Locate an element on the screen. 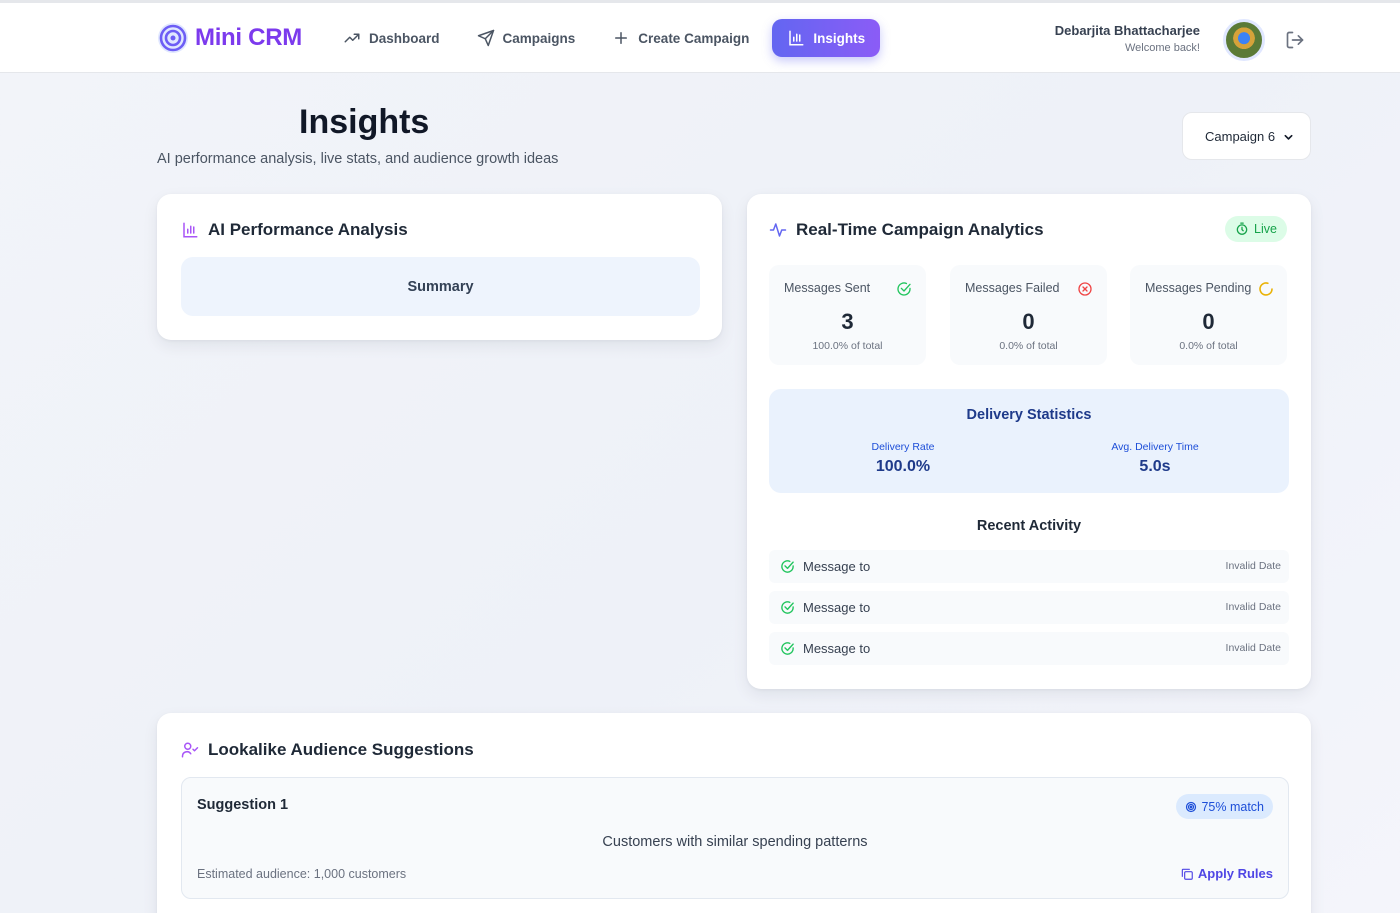 The image size is (1400, 913). delivery-rate: Delivery Rate 100.0% is located at coordinates (903, 458).